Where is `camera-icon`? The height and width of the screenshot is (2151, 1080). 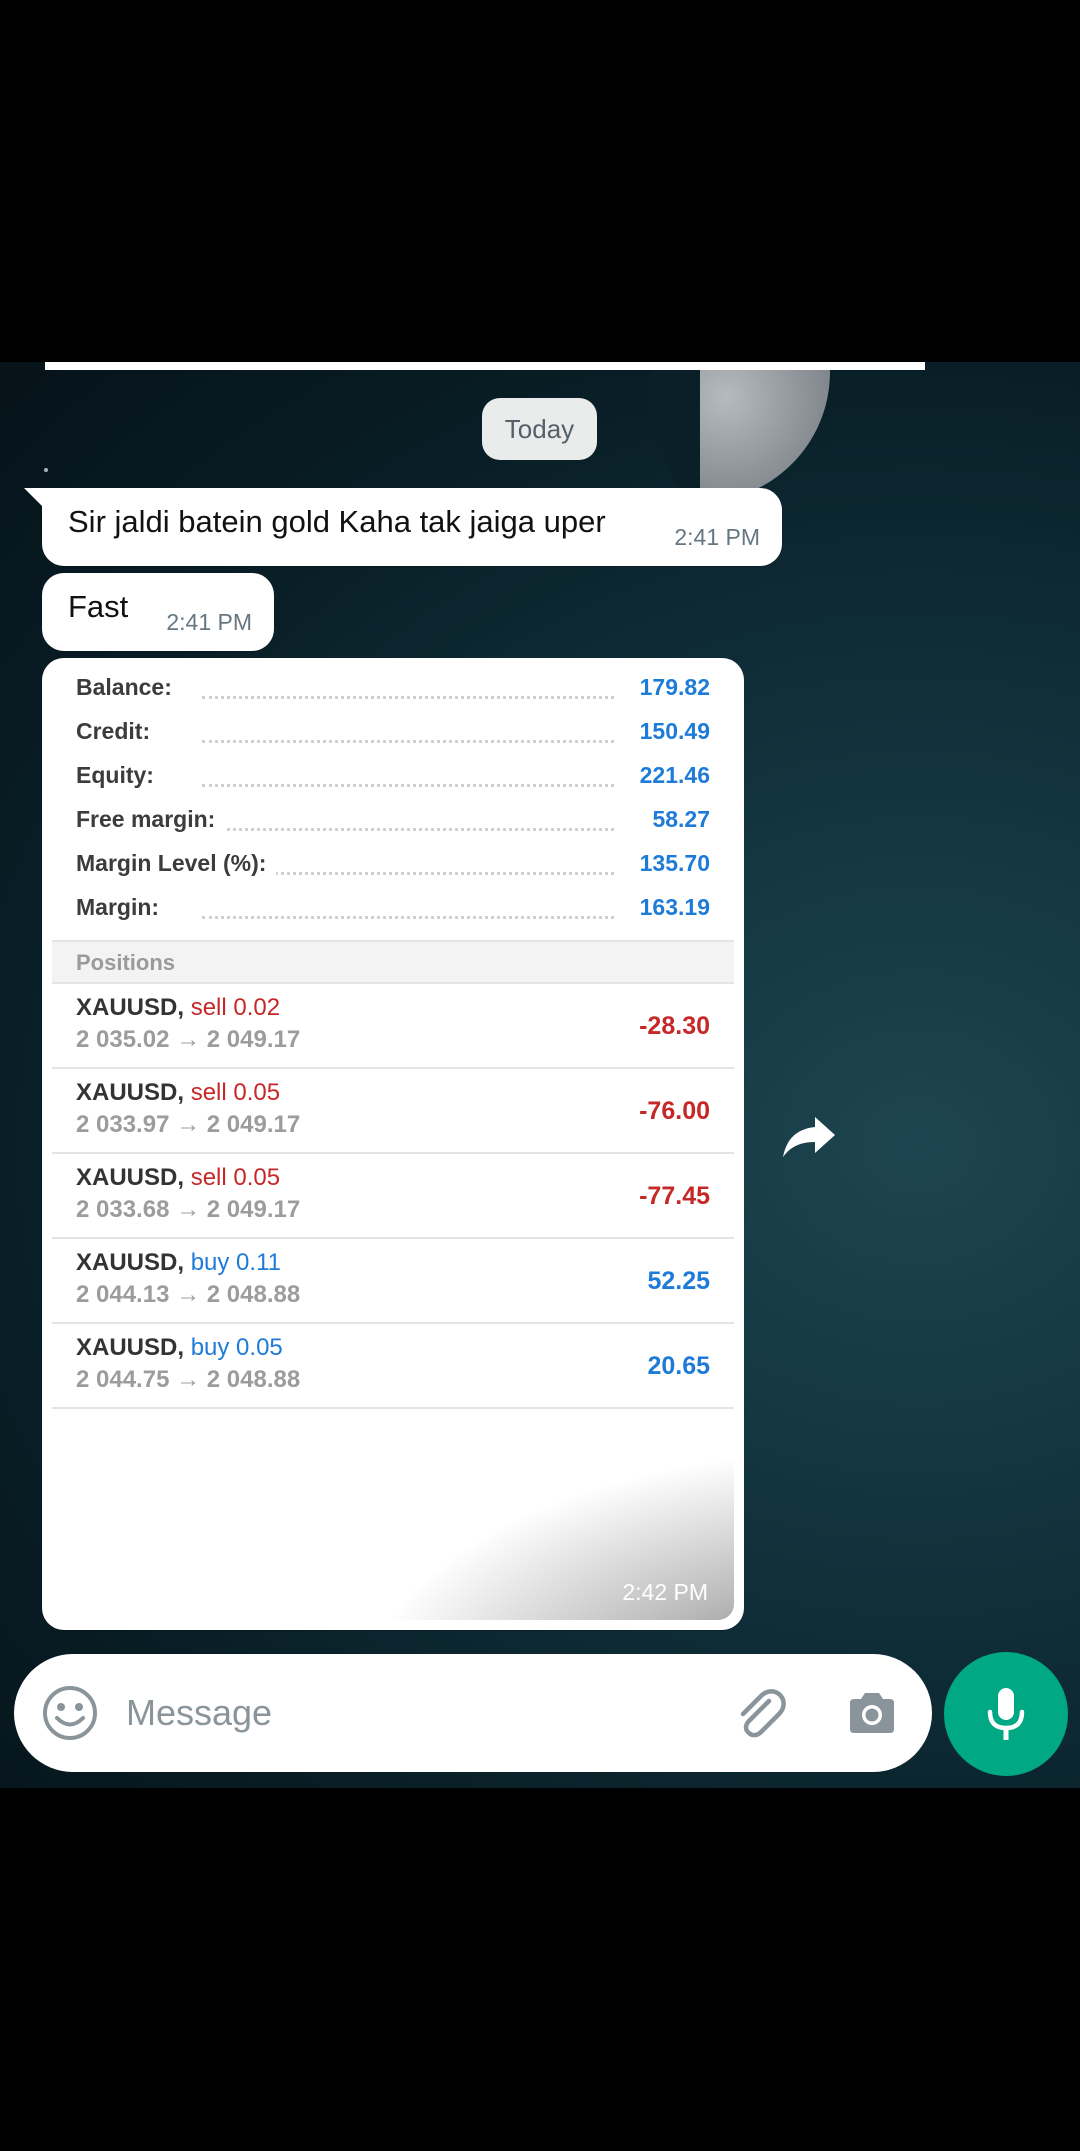
camera-icon is located at coordinates (872, 1713).